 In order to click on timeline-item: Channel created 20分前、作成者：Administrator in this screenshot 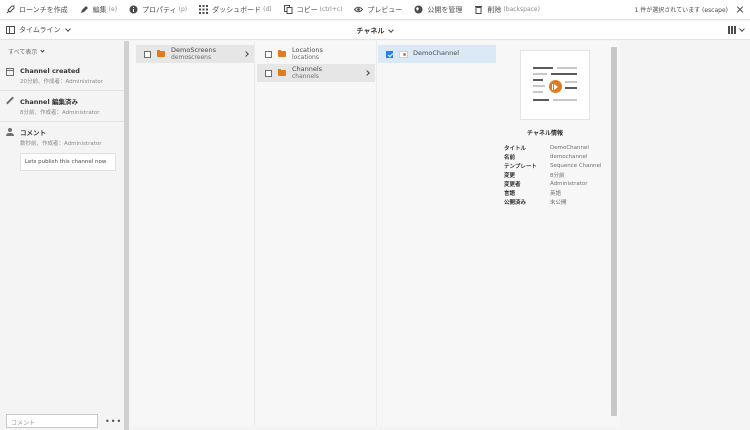, I will do `click(62, 76)`.